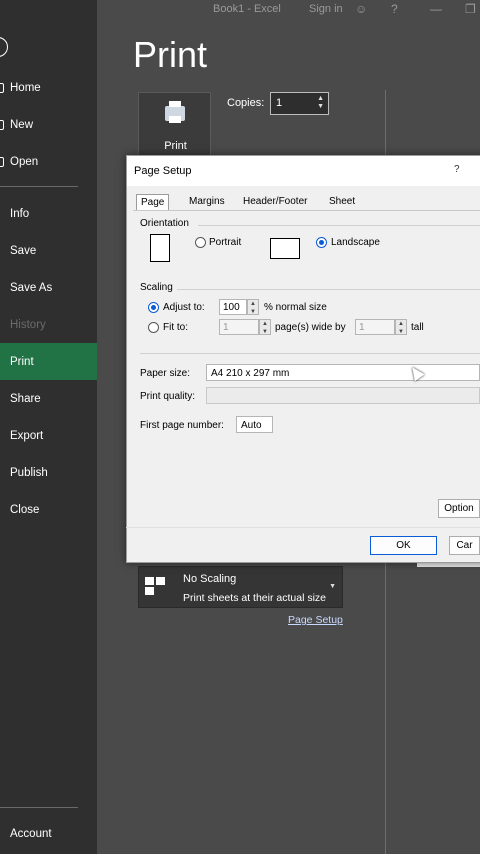 The image size is (480, 854). I want to click on new-file-icon, so click(2, 124).